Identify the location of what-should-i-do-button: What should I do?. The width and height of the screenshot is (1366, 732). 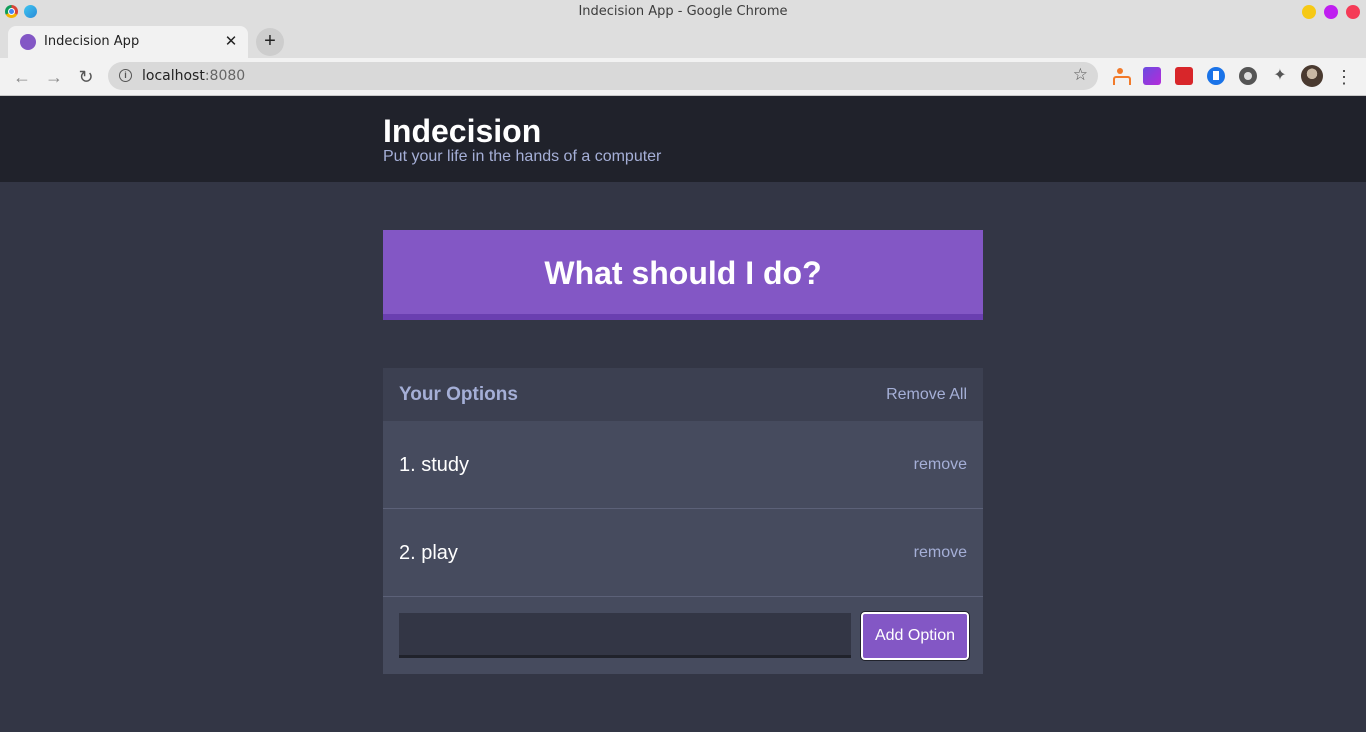
(683, 275).